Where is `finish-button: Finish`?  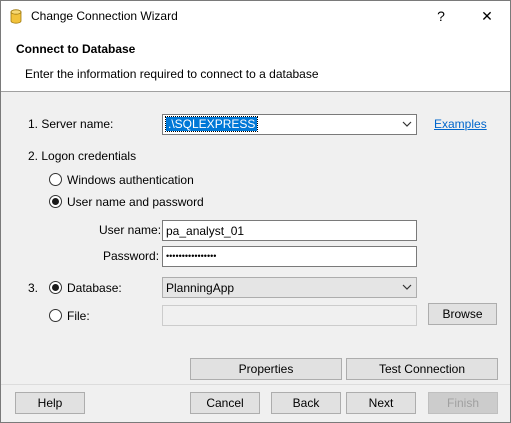
finish-button: Finish is located at coordinates (463, 403).